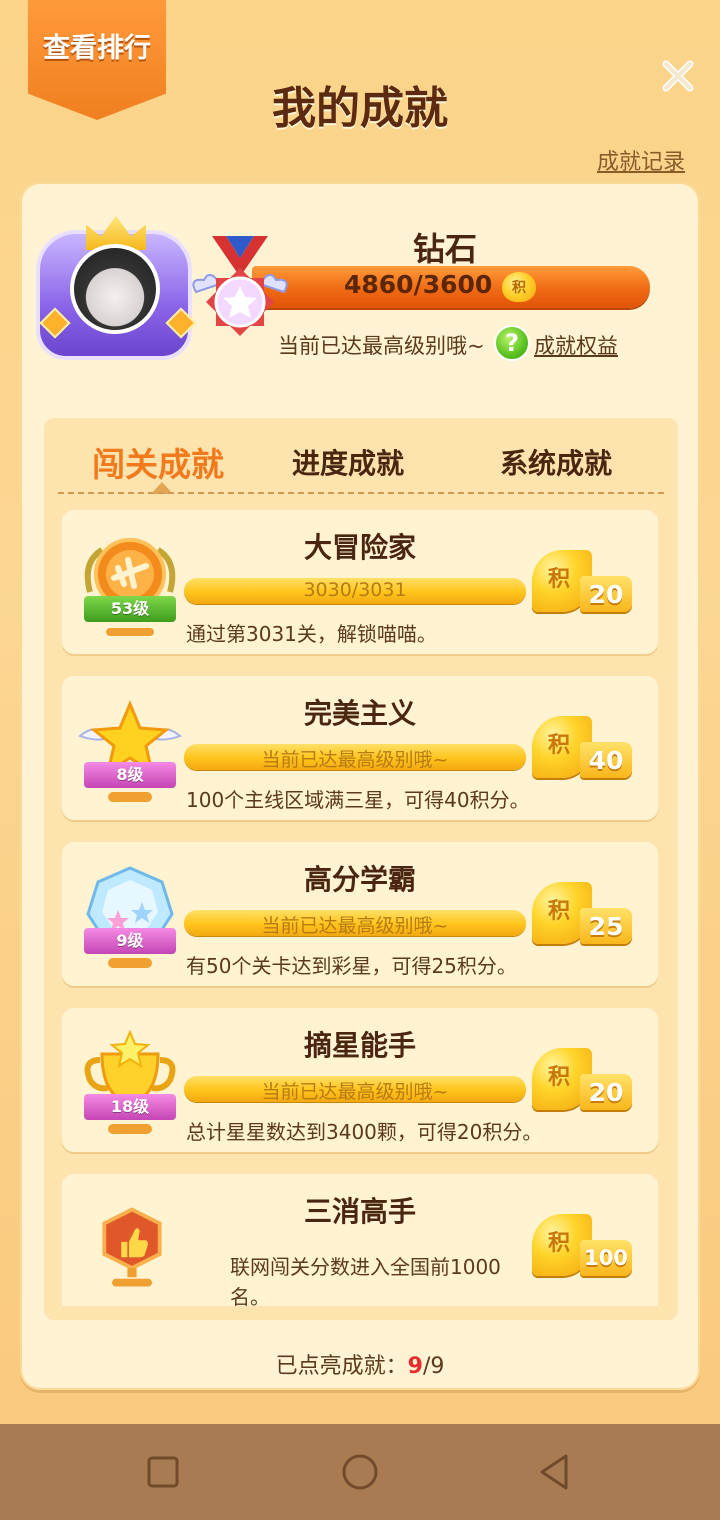 This screenshot has height=1520, width=720. I want to click on reward-amount: 100, so click(606, 1258).